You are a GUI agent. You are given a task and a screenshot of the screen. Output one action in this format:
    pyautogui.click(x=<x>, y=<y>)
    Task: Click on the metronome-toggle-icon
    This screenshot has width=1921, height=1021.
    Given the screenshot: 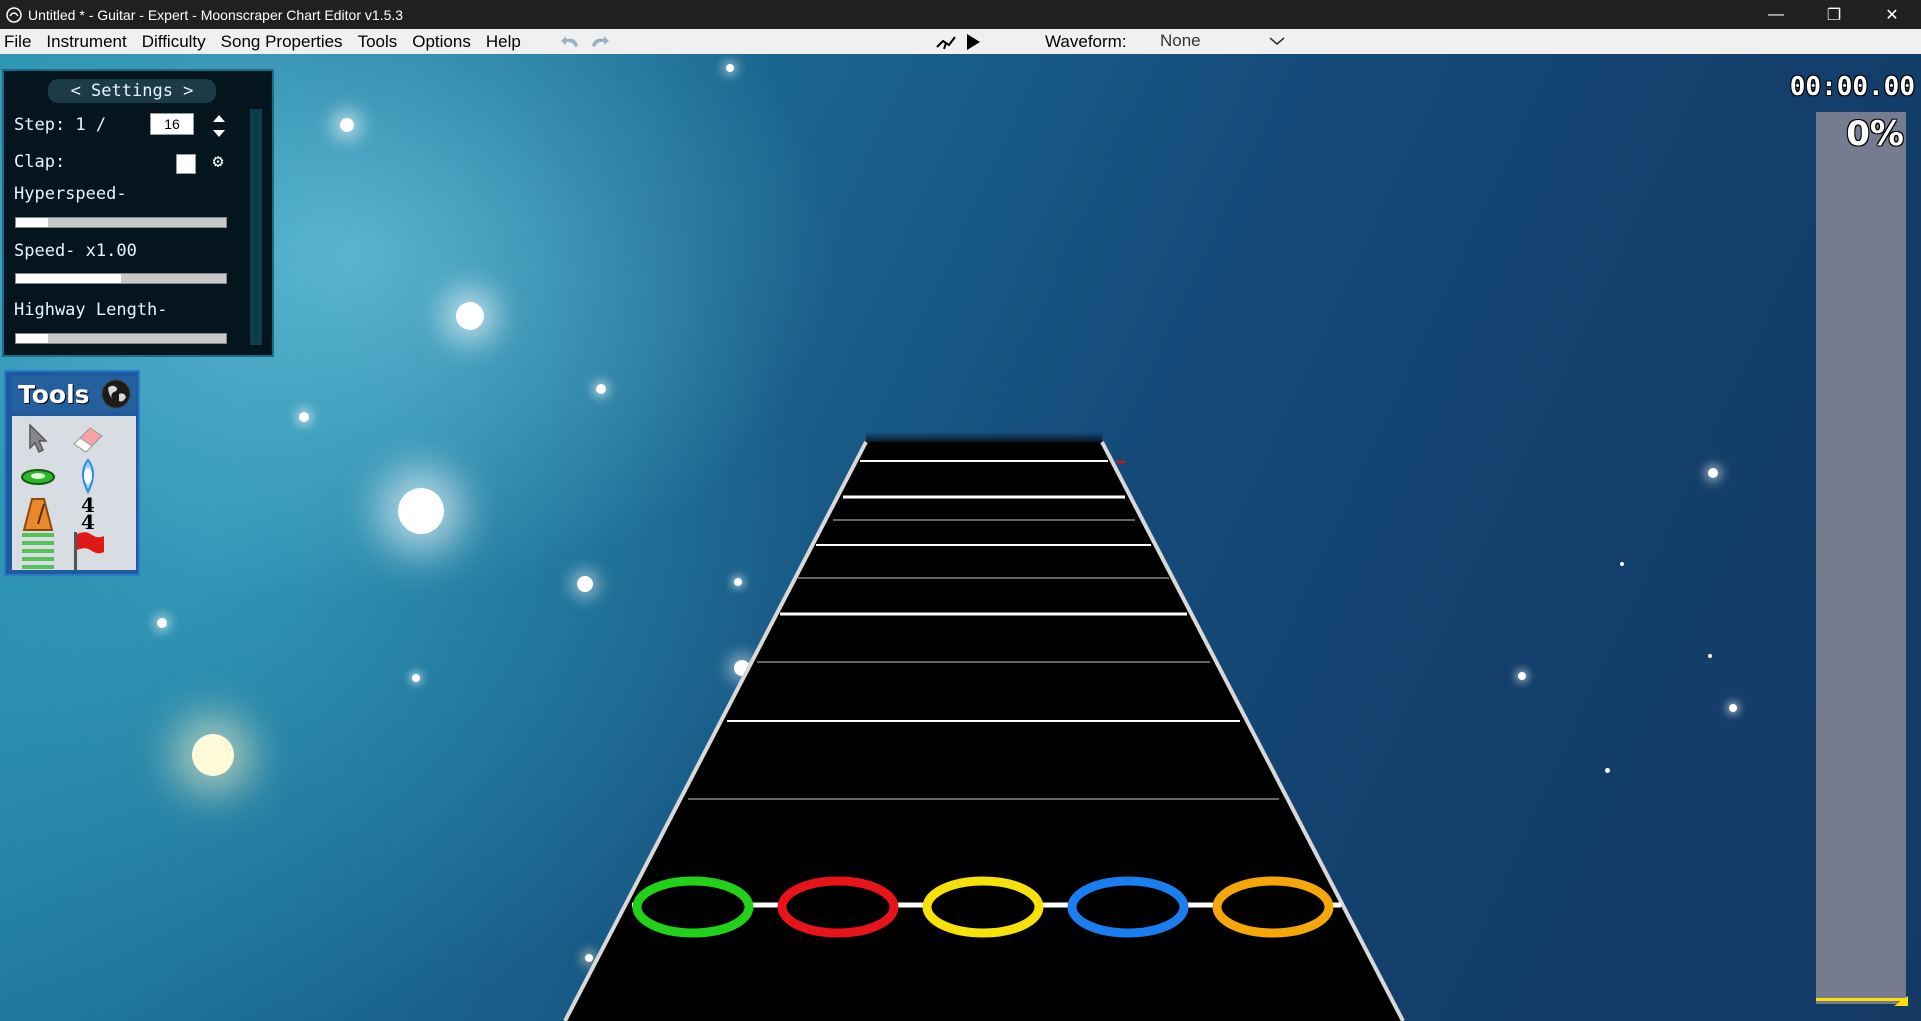 What is the action you would take?
    pyautogui.click(x=946, y=42)
    